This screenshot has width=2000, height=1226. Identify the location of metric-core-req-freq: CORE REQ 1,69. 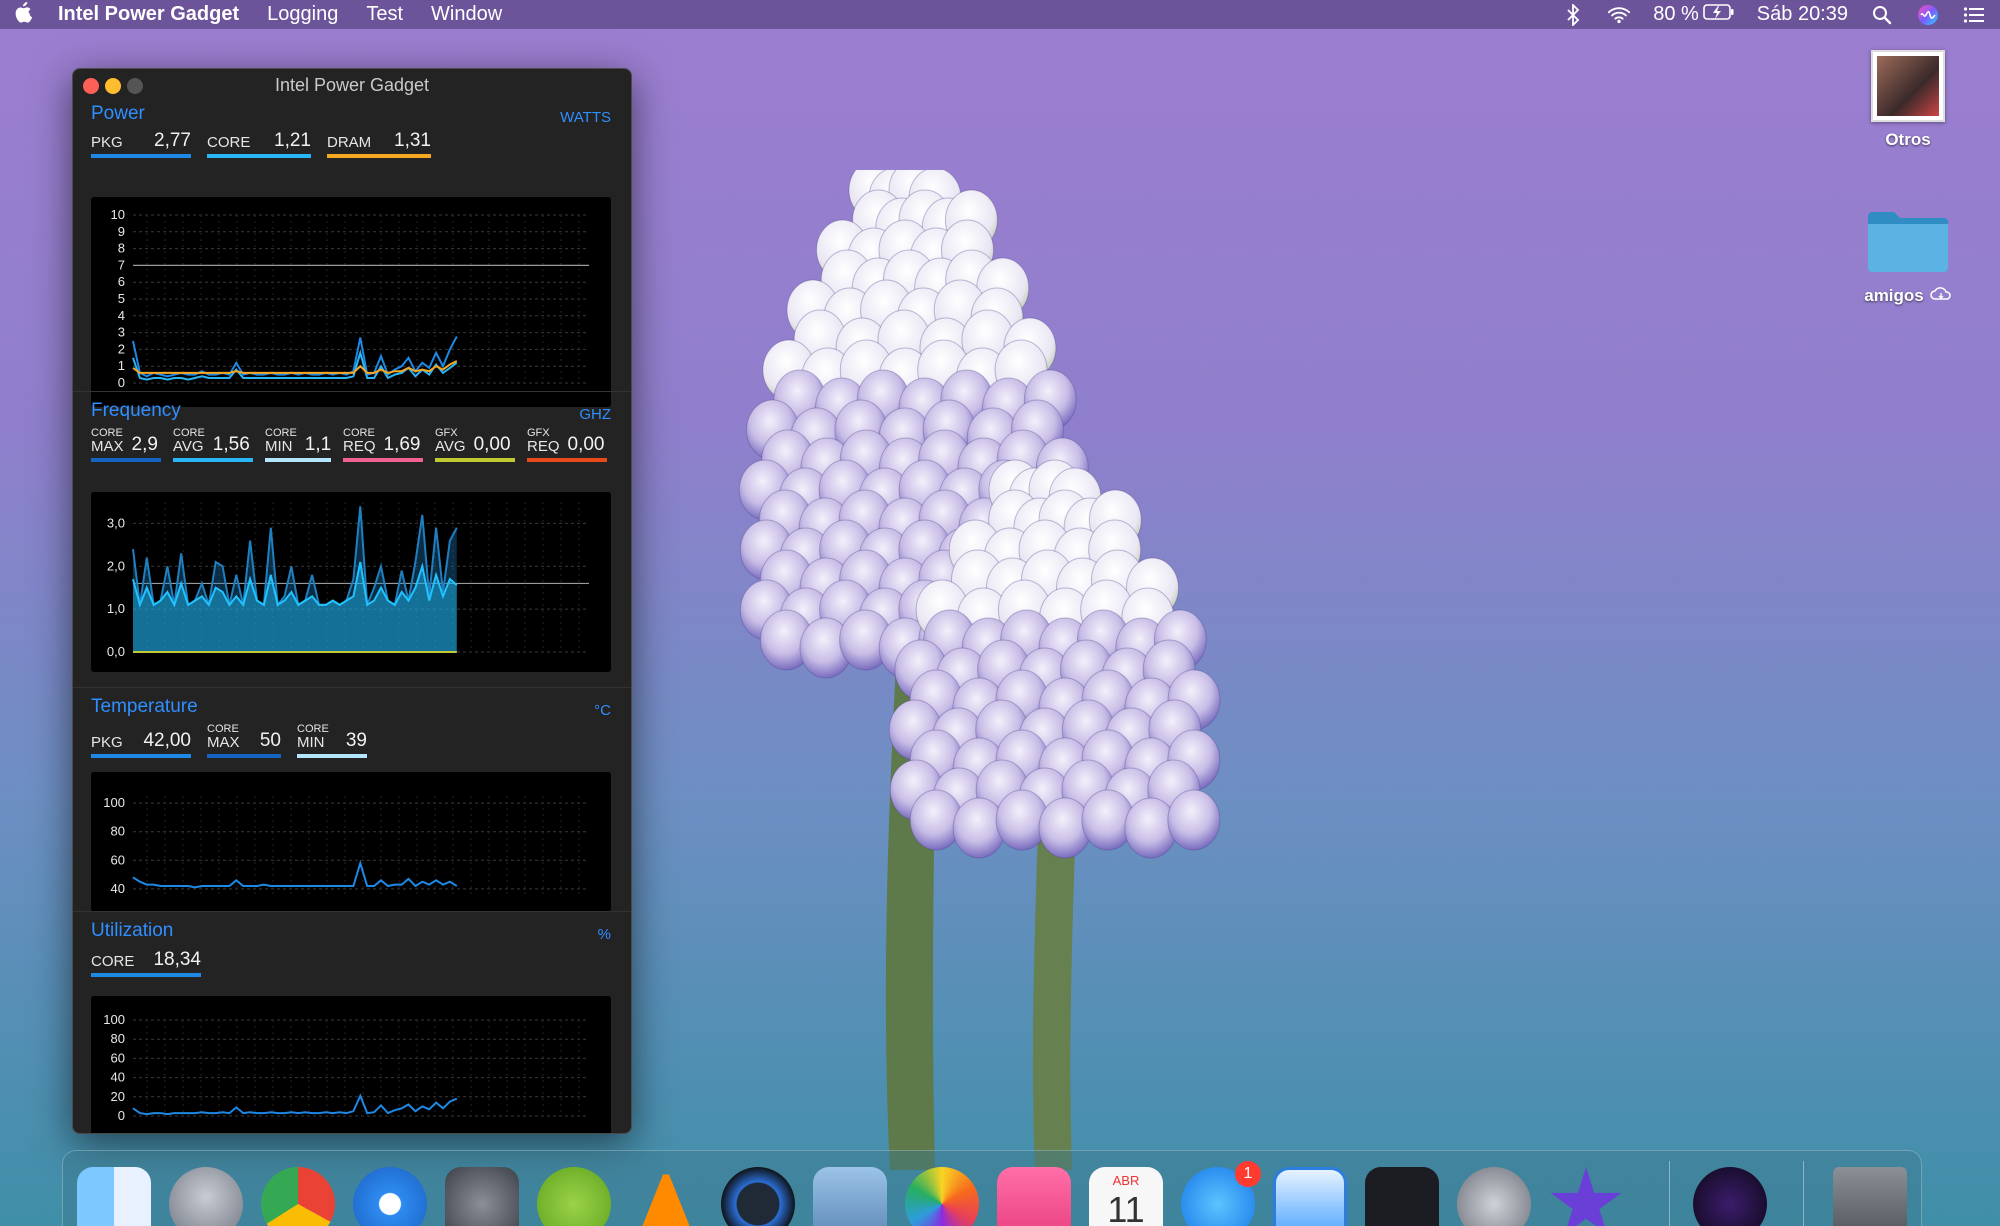
(383, 445).